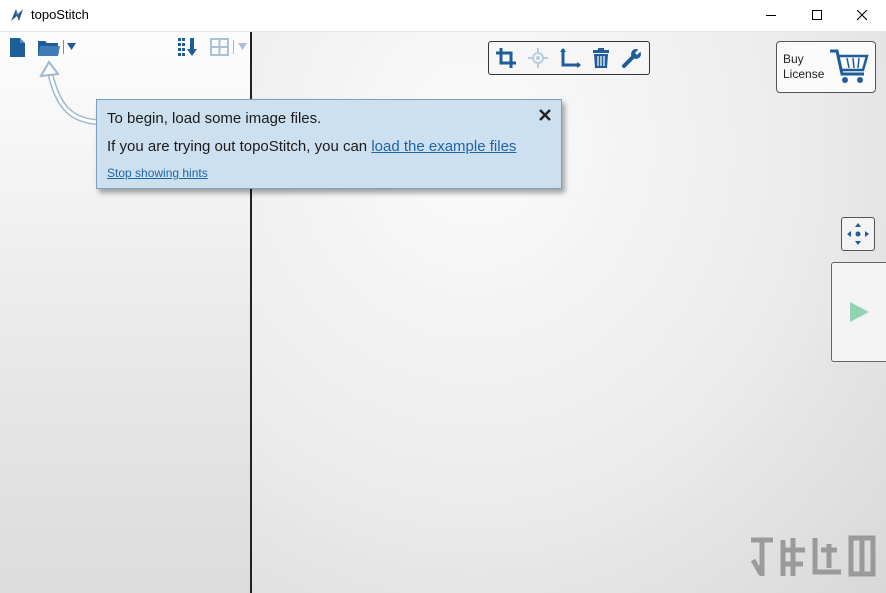  Describe the element at coordinates (242, 46) in the screenshot. I see `grid-dropdown-icon` at that location.